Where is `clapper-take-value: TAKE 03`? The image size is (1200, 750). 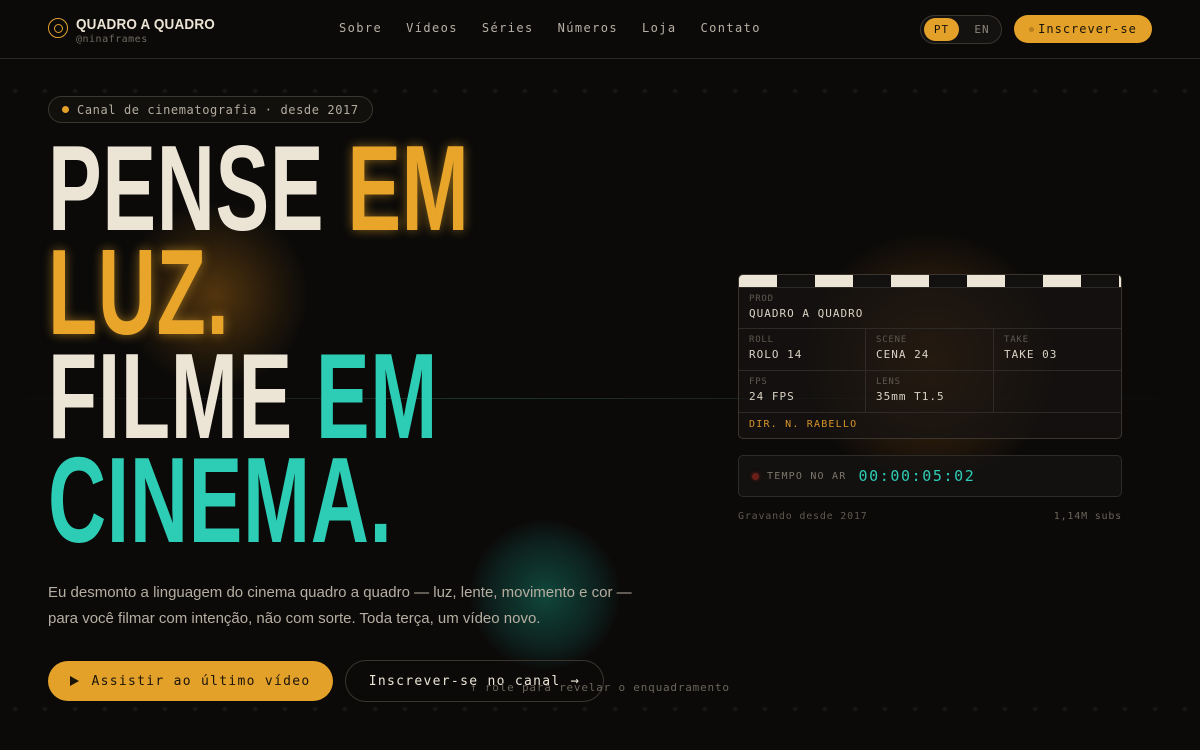 clapper-take-value: TAKE 03 is located at coordinates (1031, 354).